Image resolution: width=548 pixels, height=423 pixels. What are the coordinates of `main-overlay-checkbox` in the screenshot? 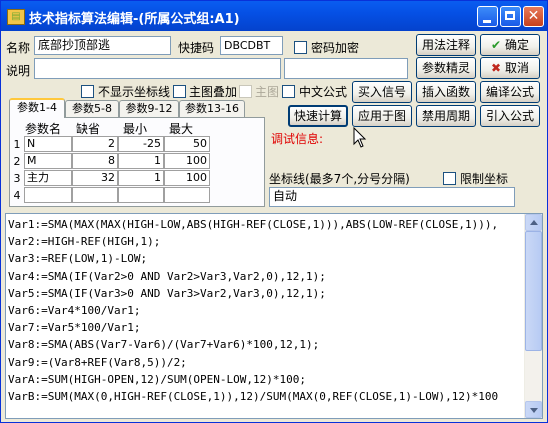 It's located at (179, 91).